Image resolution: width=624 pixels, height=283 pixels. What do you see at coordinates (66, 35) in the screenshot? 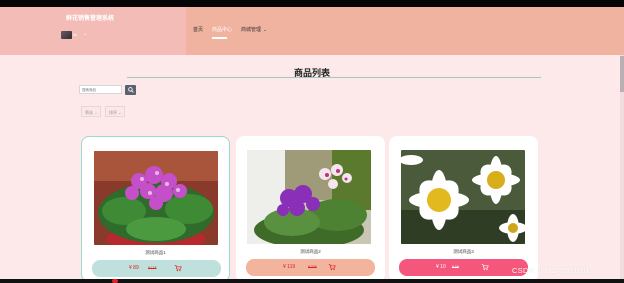
I see `avatar` at bounding box center [66, 35].